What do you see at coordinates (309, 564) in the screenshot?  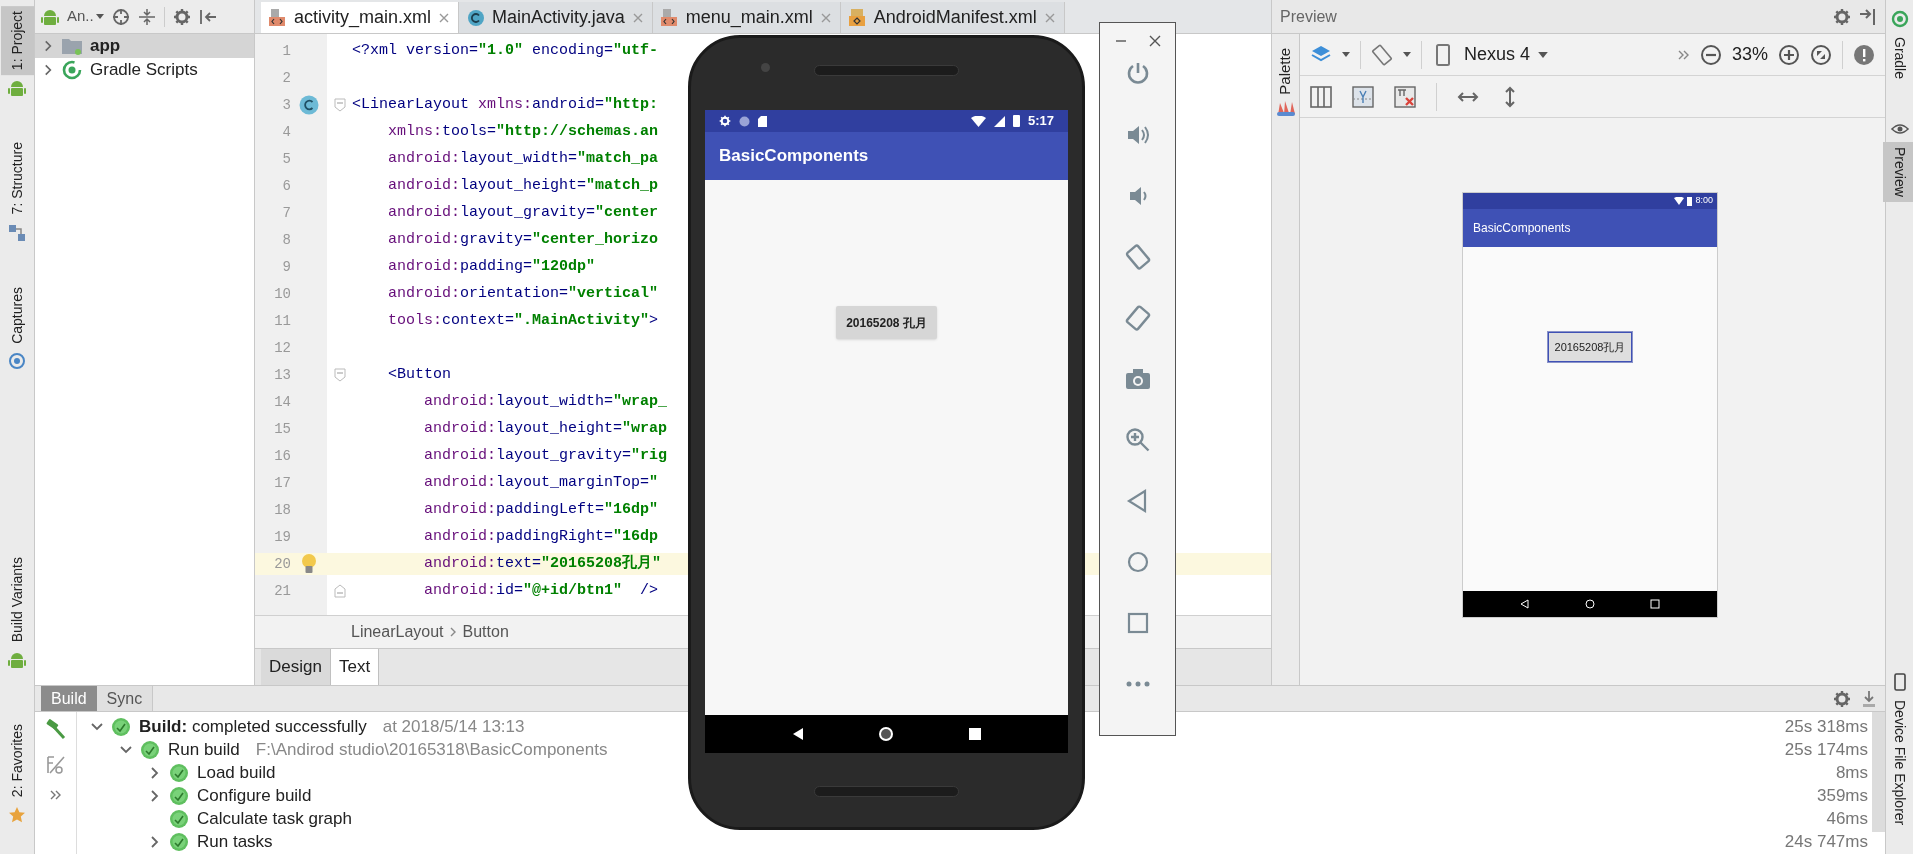 I see `lightbulb-icon` at bounding box center [309, 564].